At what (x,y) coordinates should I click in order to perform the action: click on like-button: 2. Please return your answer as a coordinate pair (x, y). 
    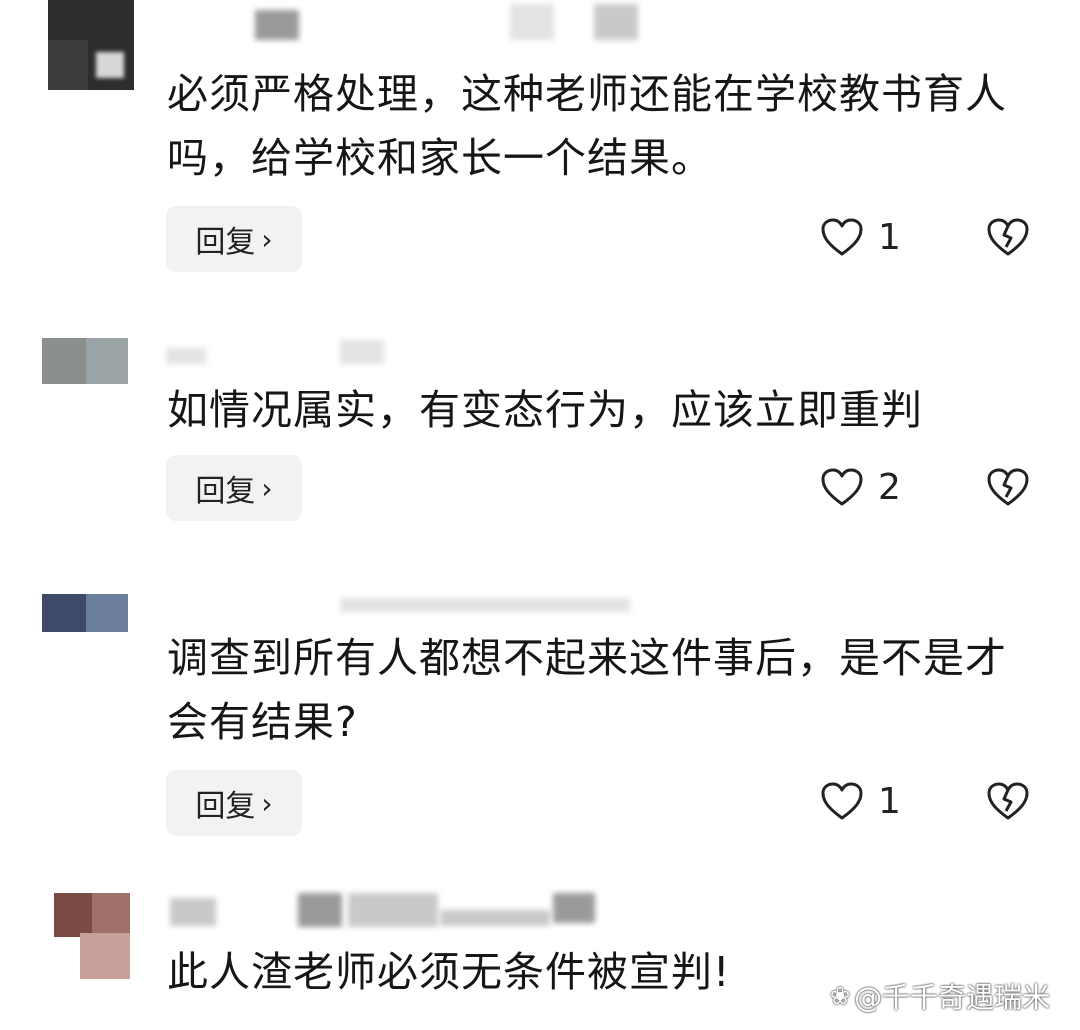
    Looking at the image, I should click on (860, 487).